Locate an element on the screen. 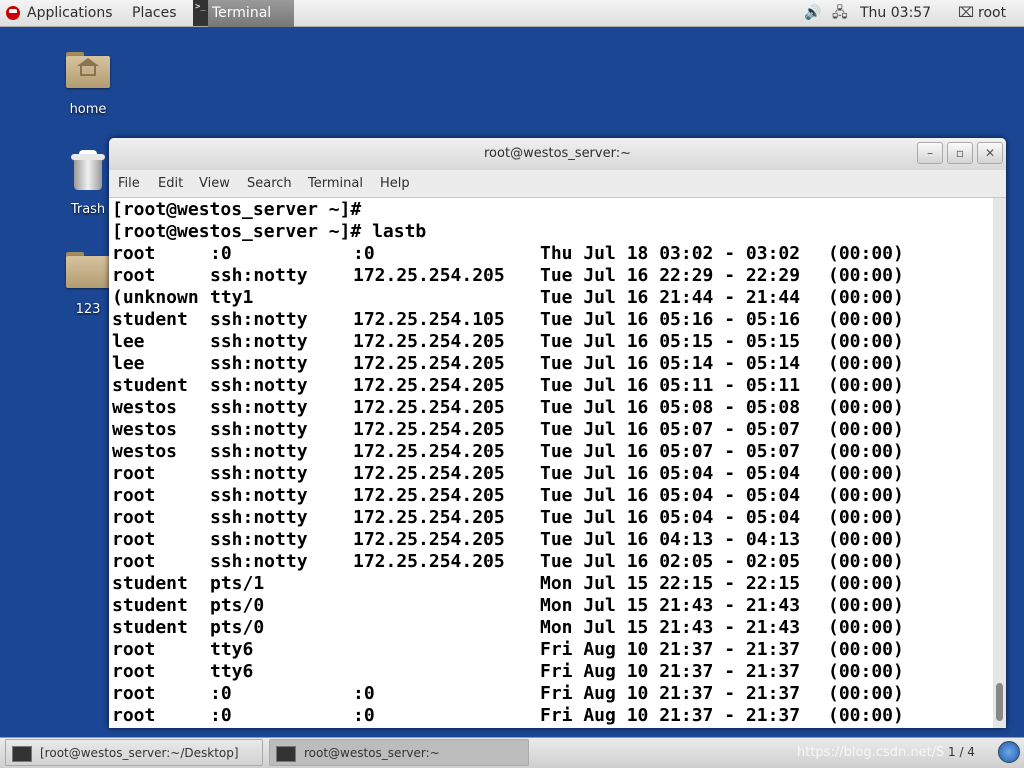 This screenshot has width=1024, height=768. lastb-time: Tue Jul 16 22:29 - 22:29 is located at coordinates (670, 275).